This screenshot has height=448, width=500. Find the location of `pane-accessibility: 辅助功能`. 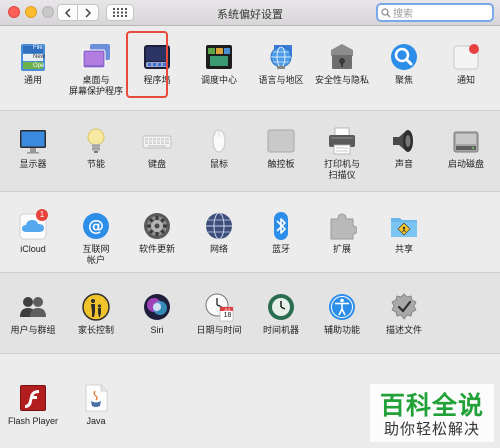

pane-accessibility: 辅助功能 is located at coordinates (342, 314).